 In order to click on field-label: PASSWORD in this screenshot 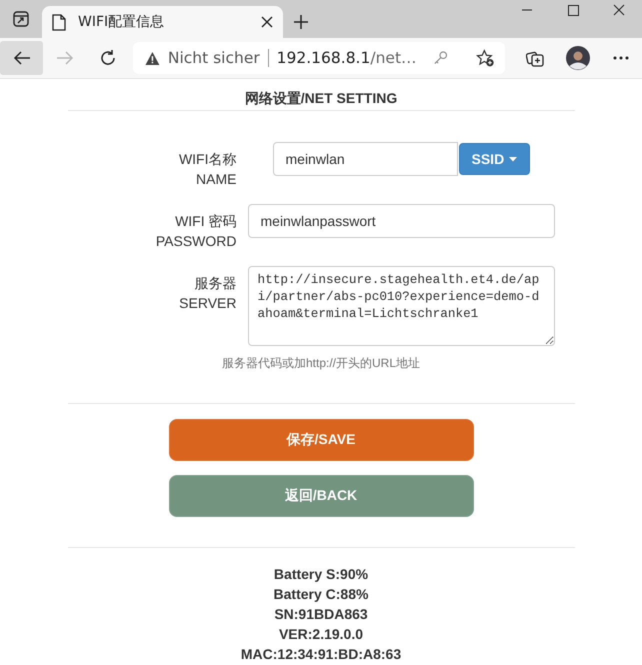, I will do `click(195, 241)`.